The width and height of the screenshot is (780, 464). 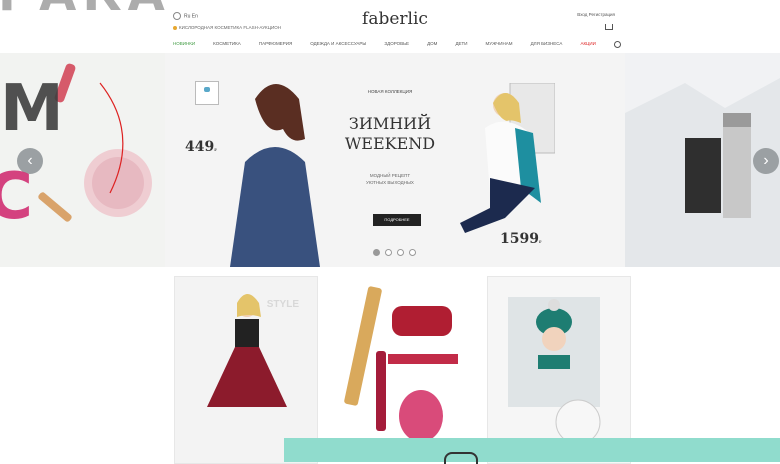 What do you see at coordinates (461, 458) in the screenshot?
I see `glasses-icon` at bounding box center [461, 458].